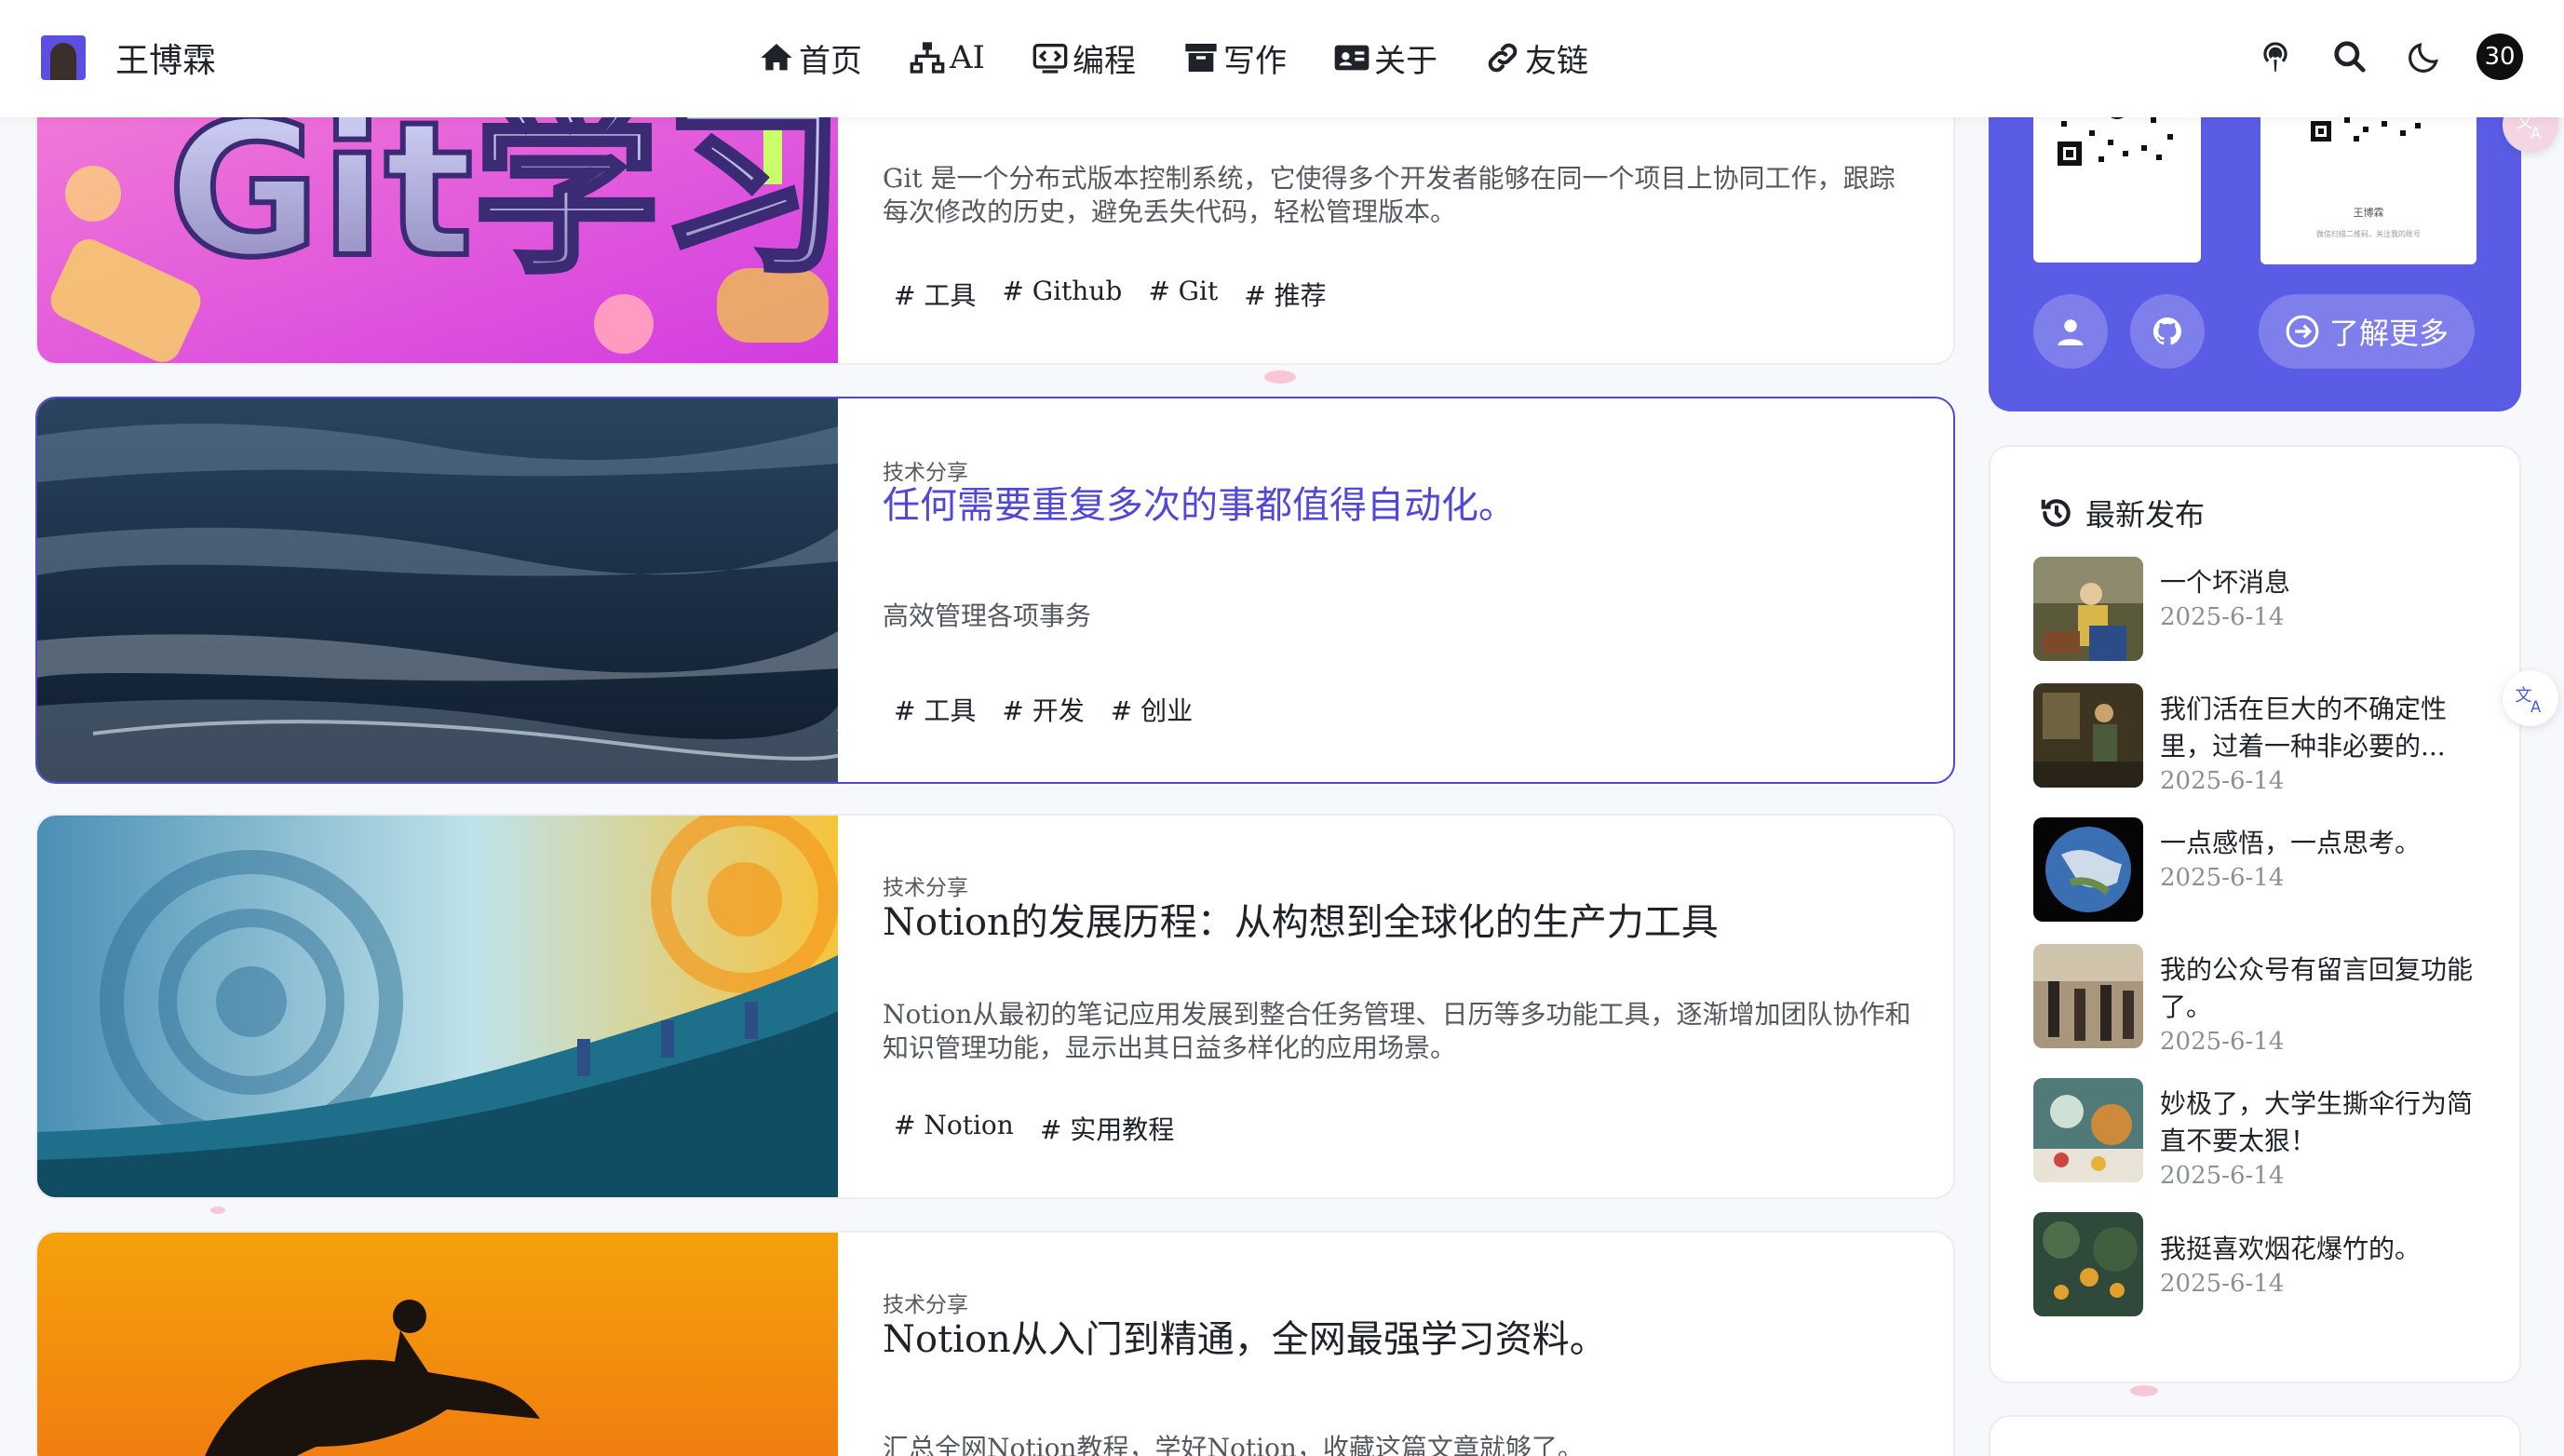 This screenshot has width=2564, height=1456. I want to click on sidebar-next-panel, so click(2255, 1435).